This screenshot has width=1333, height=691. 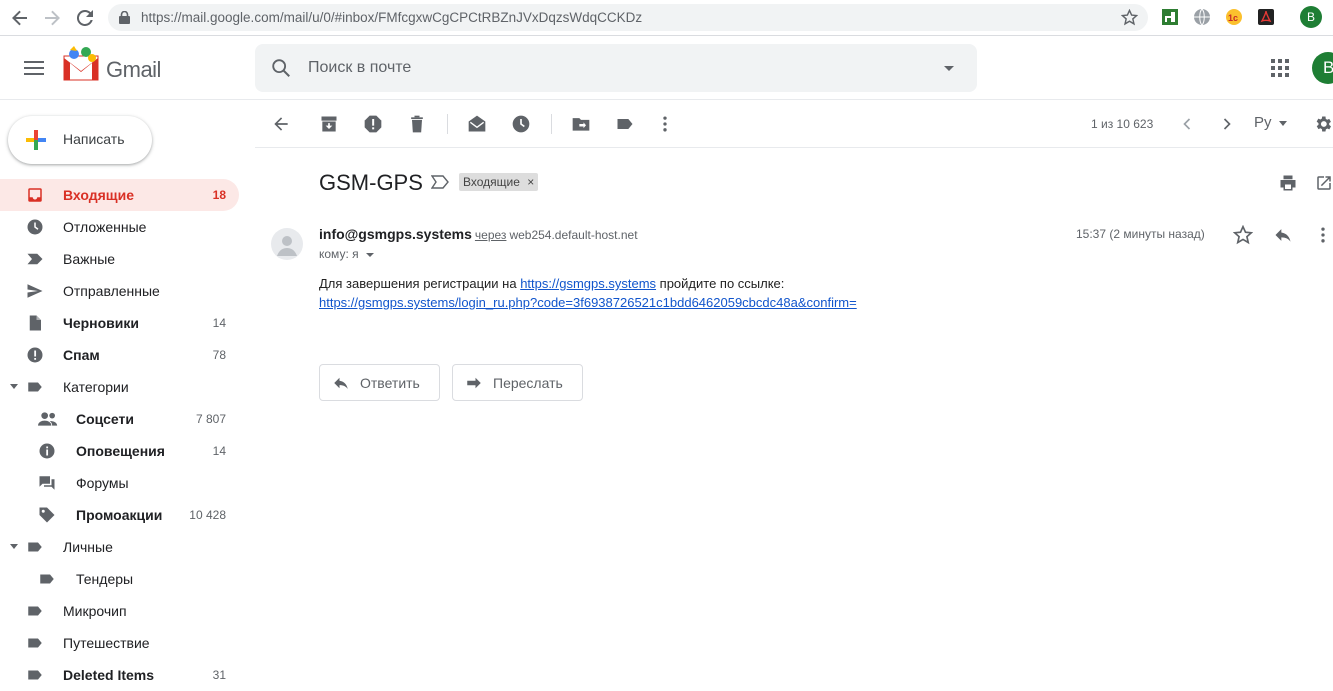 I want to click on sidebar-item-drafts: Черновики 14, so click(x=119, y=323).